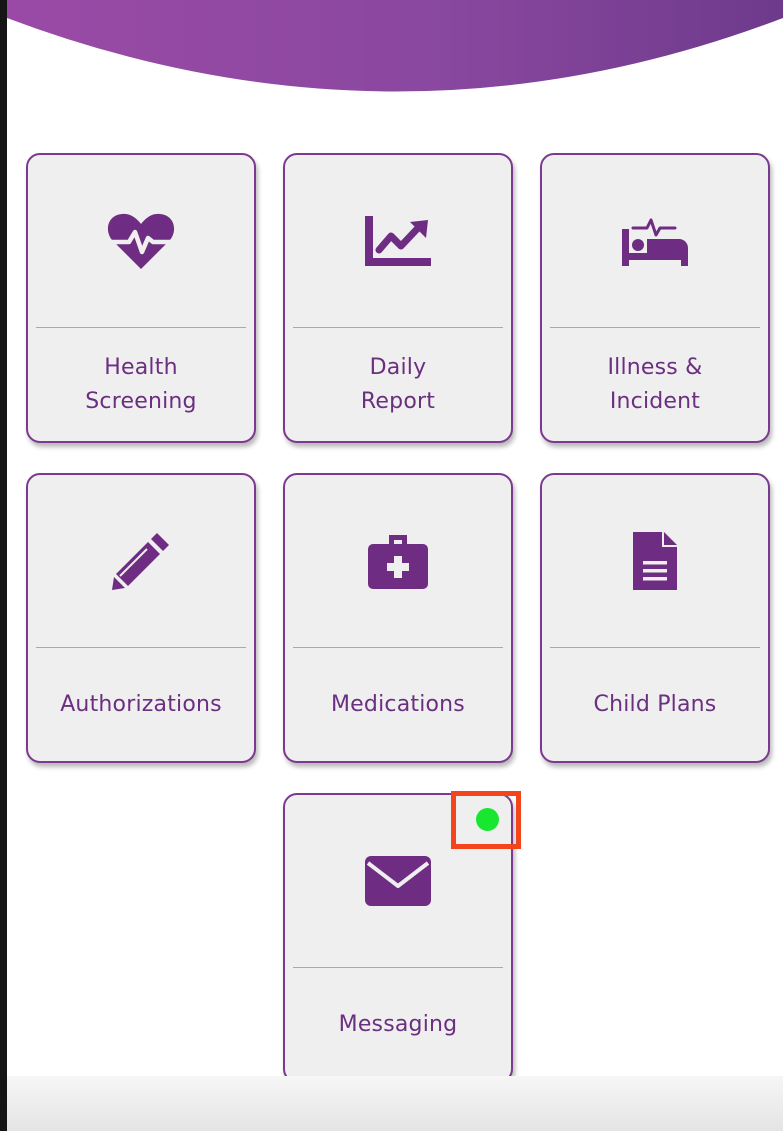 This screenshot has width=783, height=1131. I want to click on tile-label: Illness & Incident, so click(655, 384).